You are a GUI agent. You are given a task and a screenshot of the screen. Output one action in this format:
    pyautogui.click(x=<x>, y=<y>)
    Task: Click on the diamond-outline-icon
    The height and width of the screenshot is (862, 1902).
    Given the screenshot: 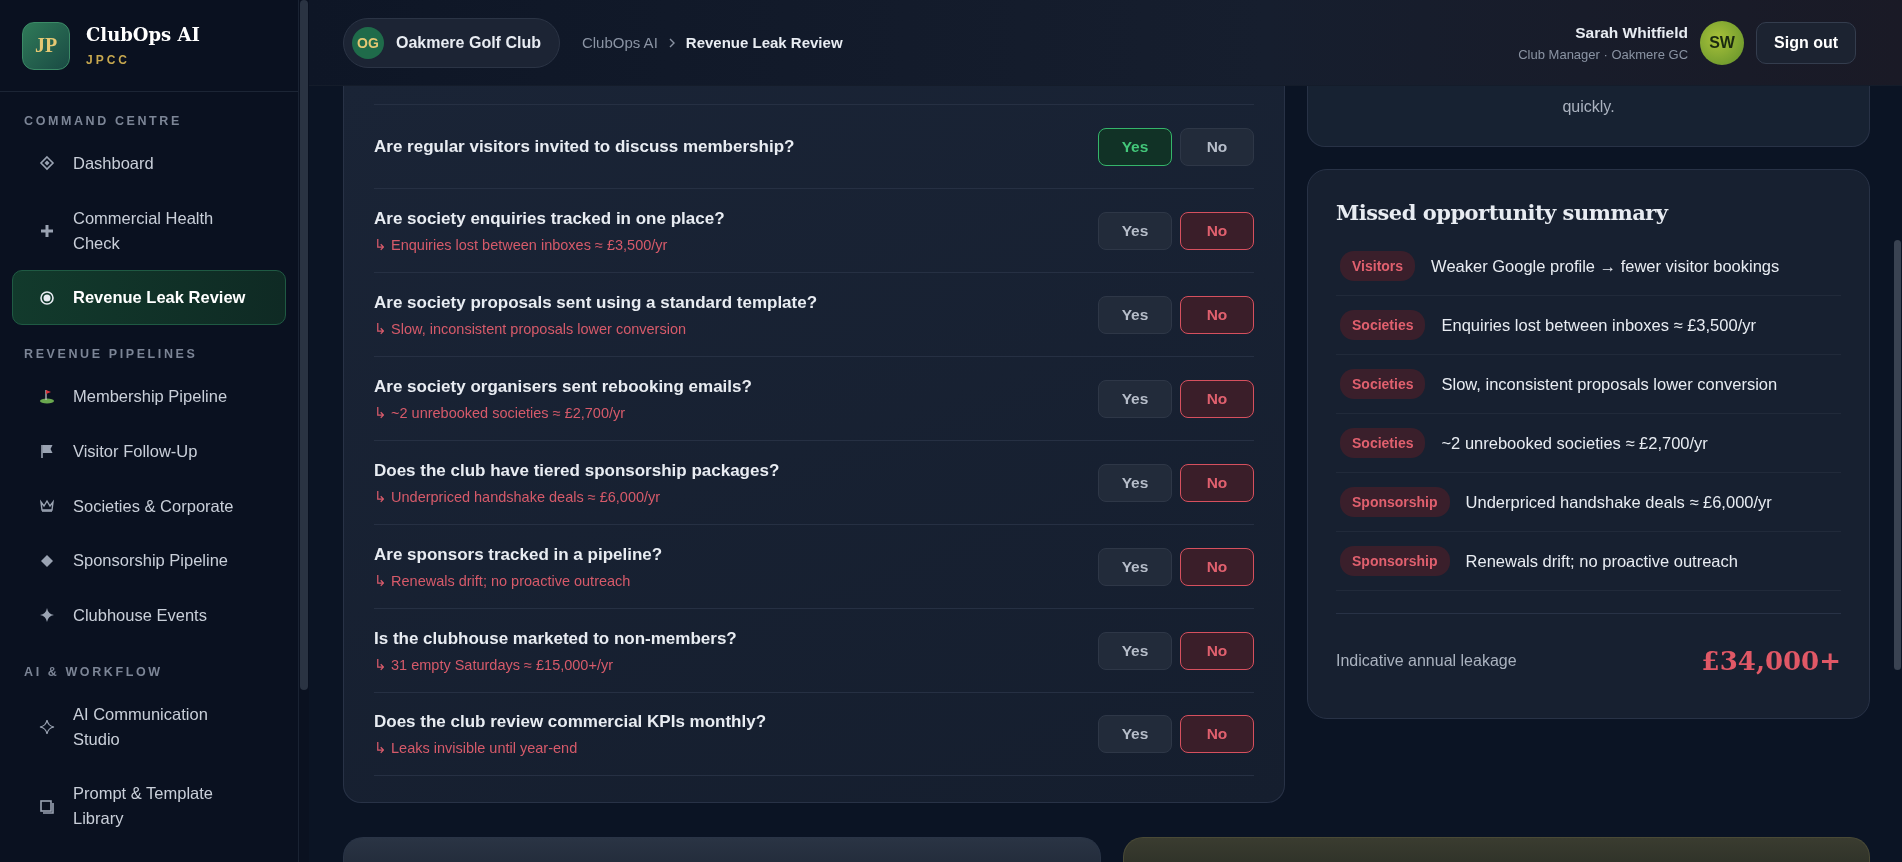 What is the action you would take?
    pyautogui.click(x=47, y=163)
    